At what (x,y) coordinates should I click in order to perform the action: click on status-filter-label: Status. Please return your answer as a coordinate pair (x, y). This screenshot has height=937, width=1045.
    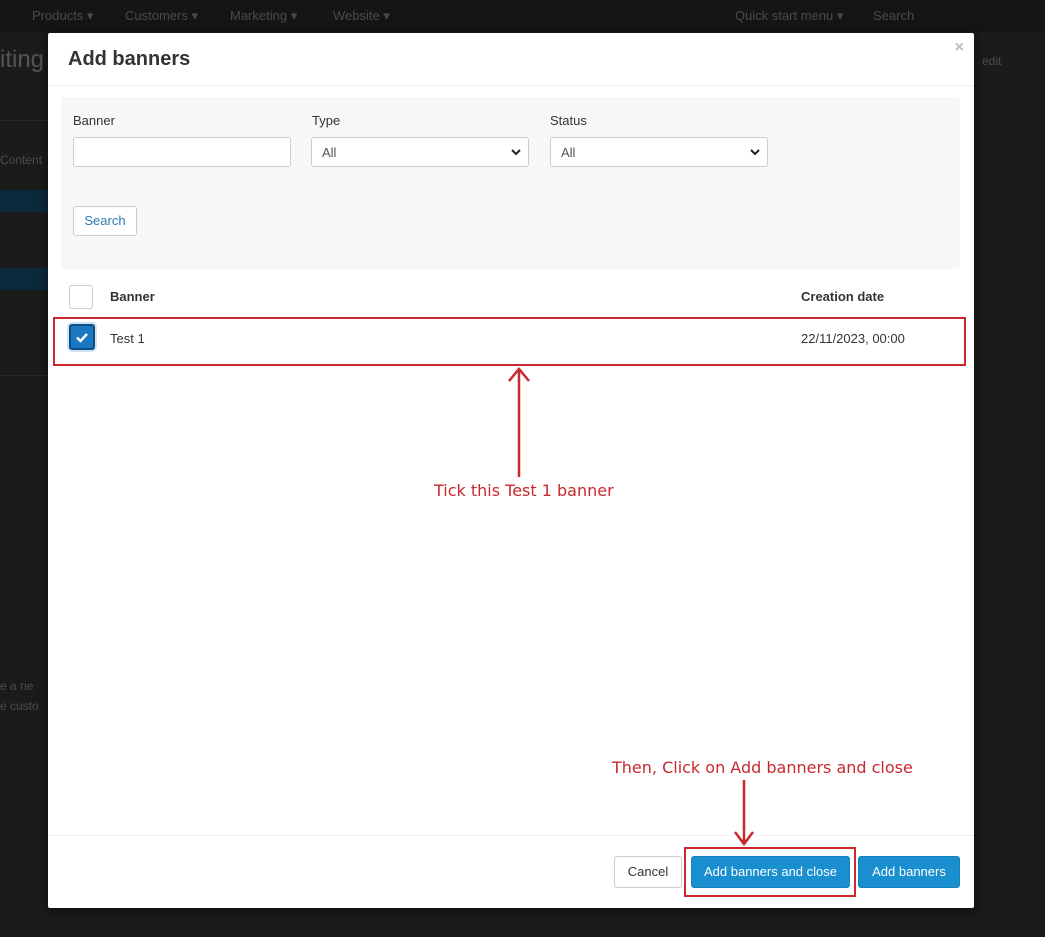
    Looking at the image, I should click on (568, 120).